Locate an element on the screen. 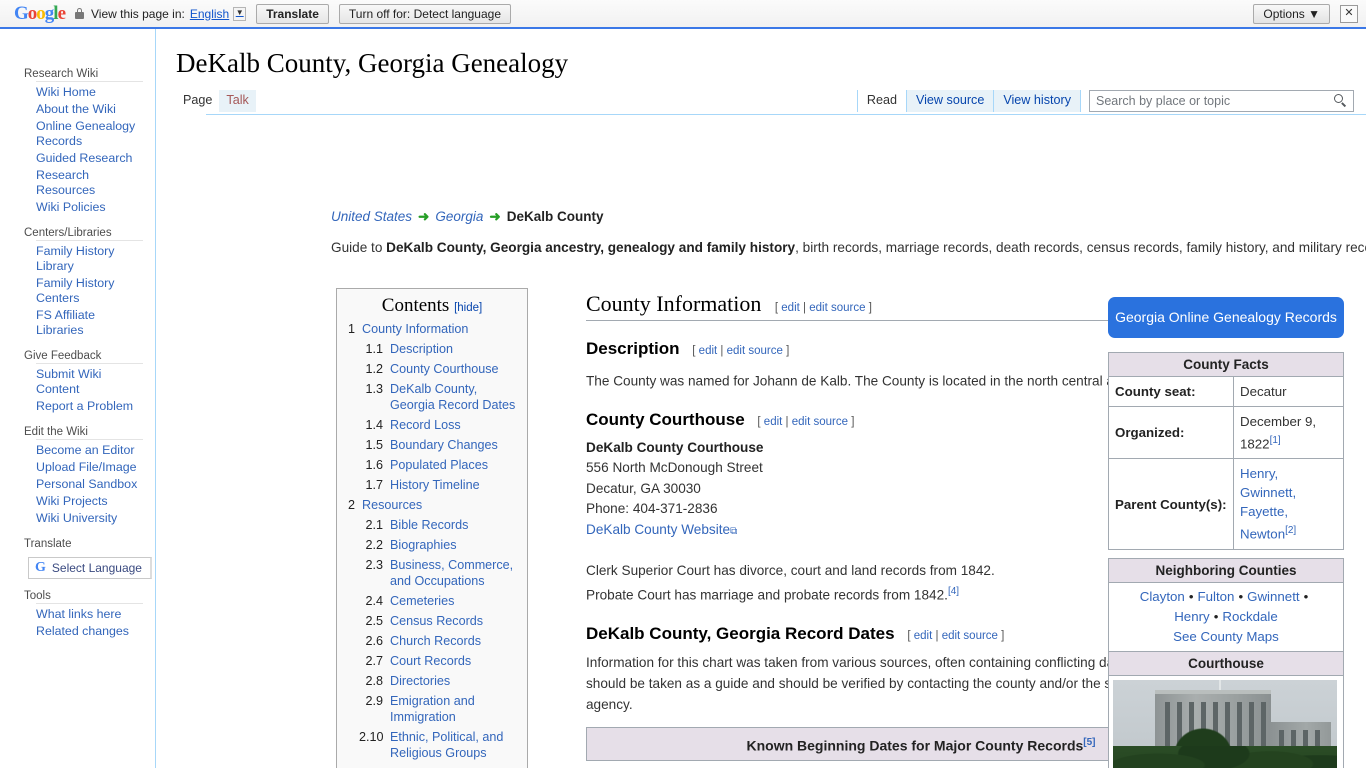 The height and width of the screenshot is (768, 1366). select-language-label: Select Language is located at coordinates (96, 568).